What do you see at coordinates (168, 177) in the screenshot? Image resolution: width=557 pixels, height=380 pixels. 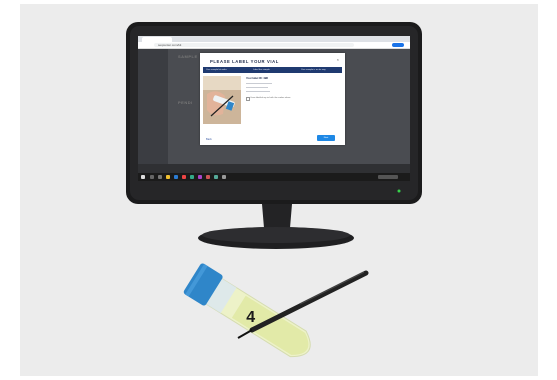 I see `explorer-icon` at bounding box center [168, 177].